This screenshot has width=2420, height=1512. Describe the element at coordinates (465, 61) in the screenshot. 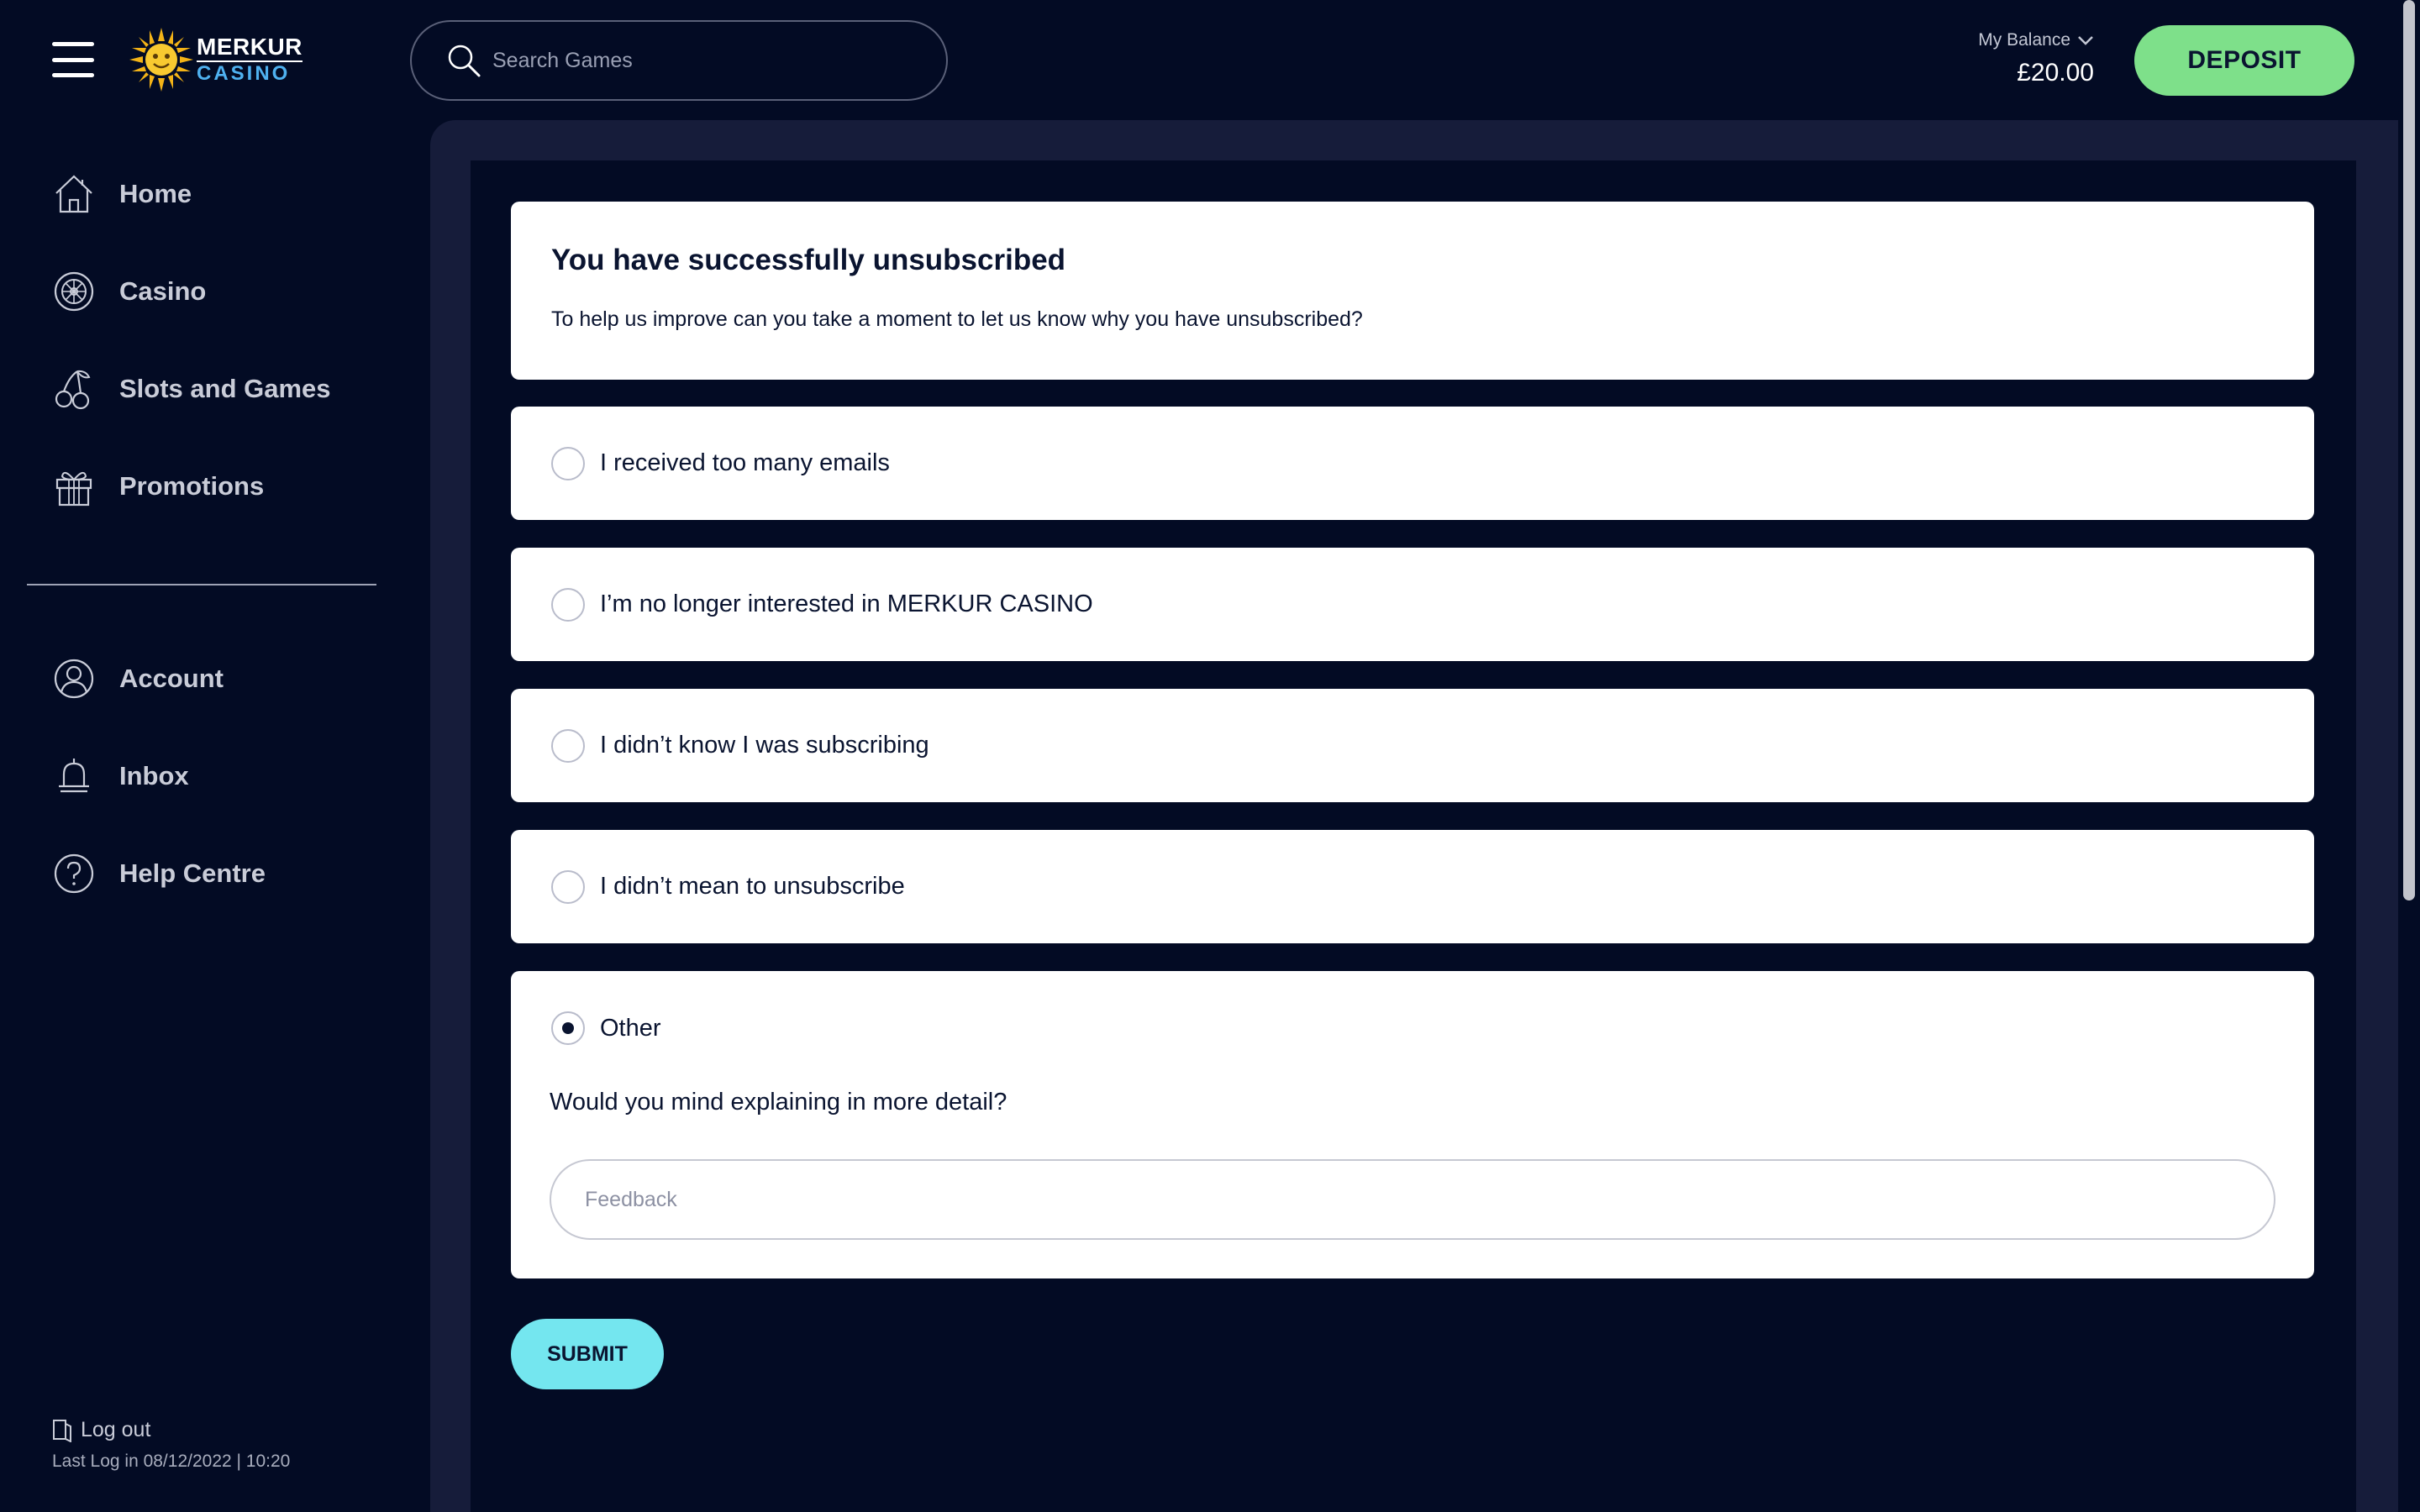

I see `search-icon` at that location.